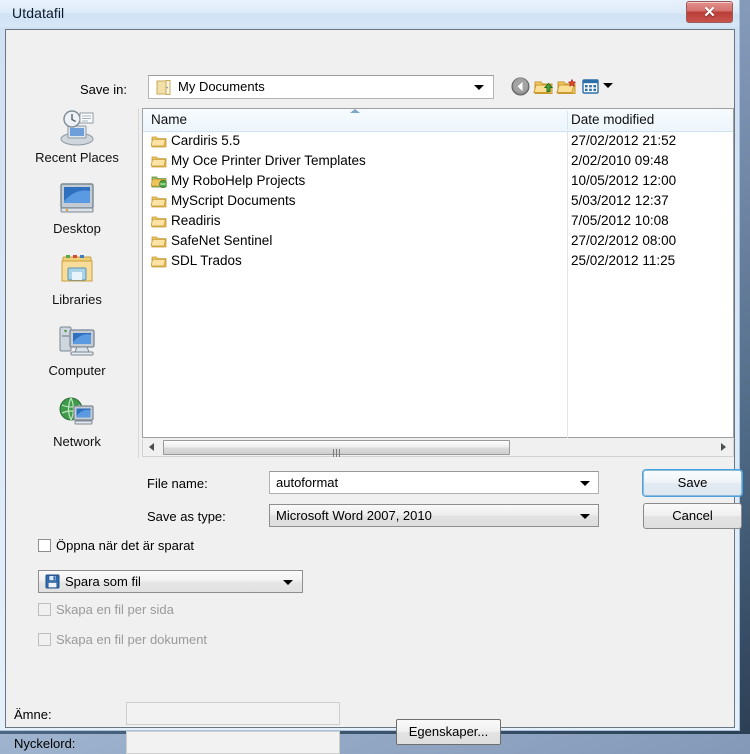  I want to click on keywords-label: Nyckelord:, so click(45, 743).